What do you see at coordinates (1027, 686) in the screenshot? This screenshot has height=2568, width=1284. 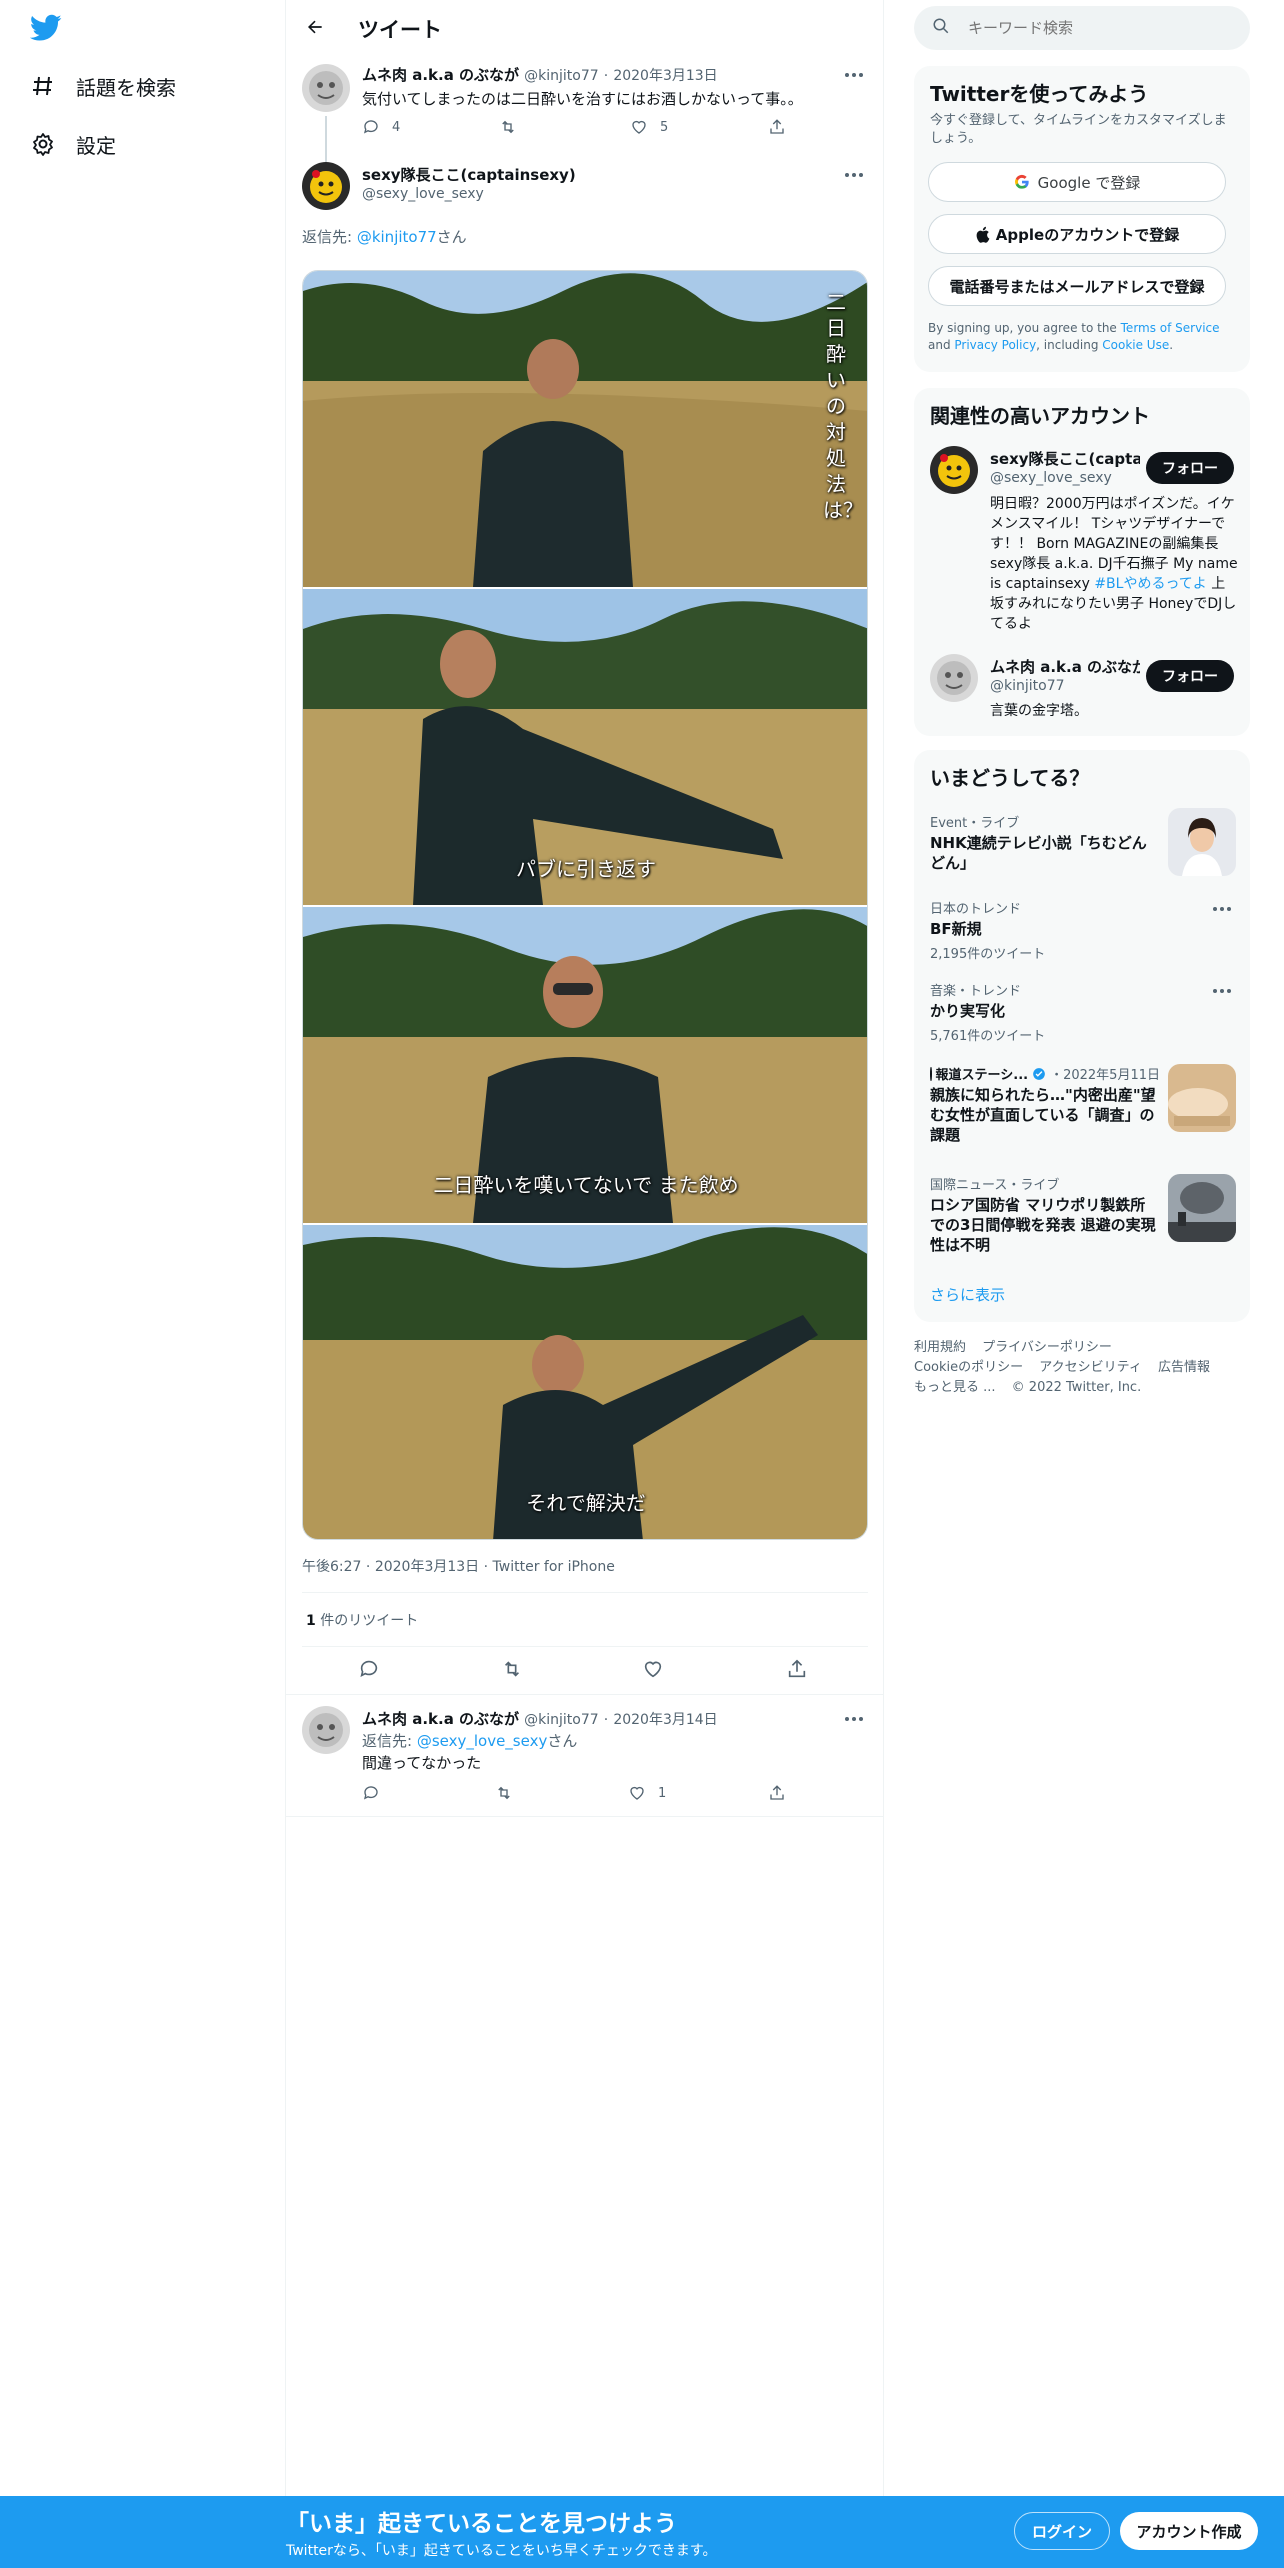 I see `account-handle: @kinjito77` at bounding box center [1027, 686].